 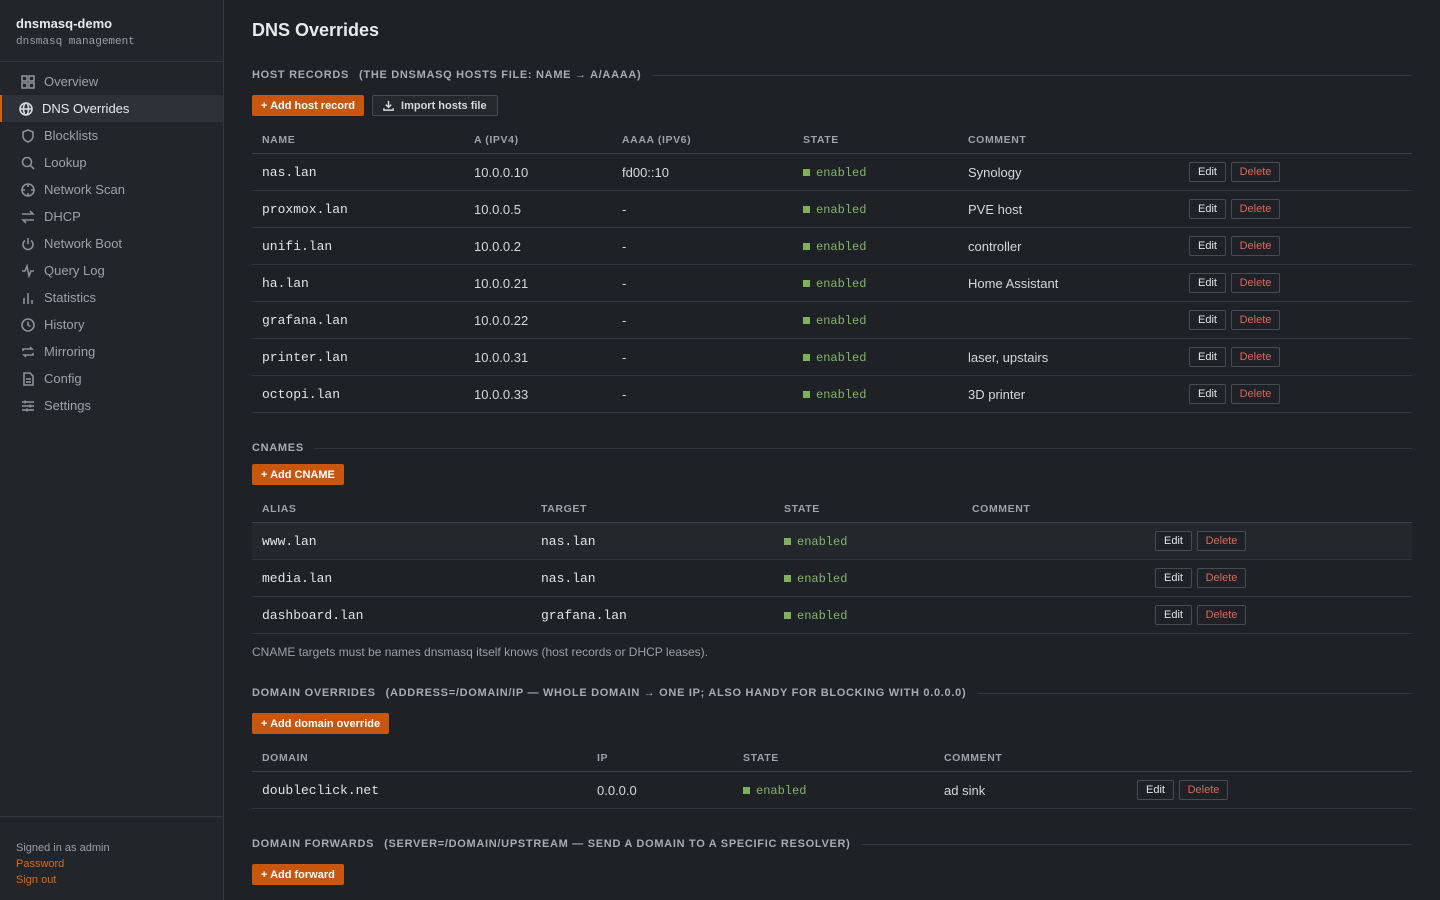 I want to click on table-header-row: Domain IP State Comment, so click(x=832, y=762).